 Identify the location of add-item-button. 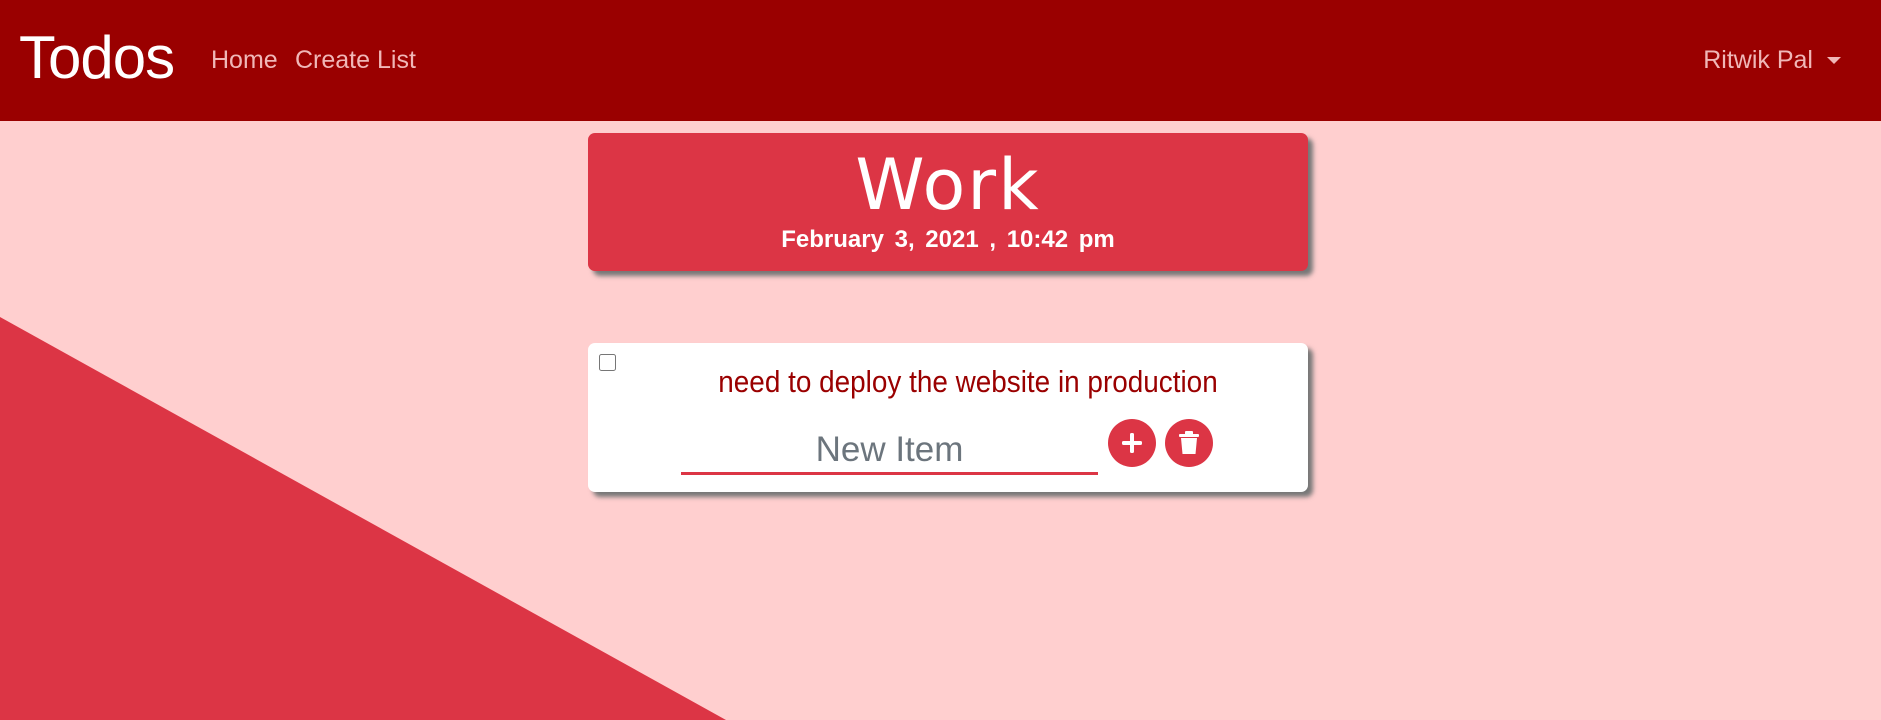
(1132, 443).